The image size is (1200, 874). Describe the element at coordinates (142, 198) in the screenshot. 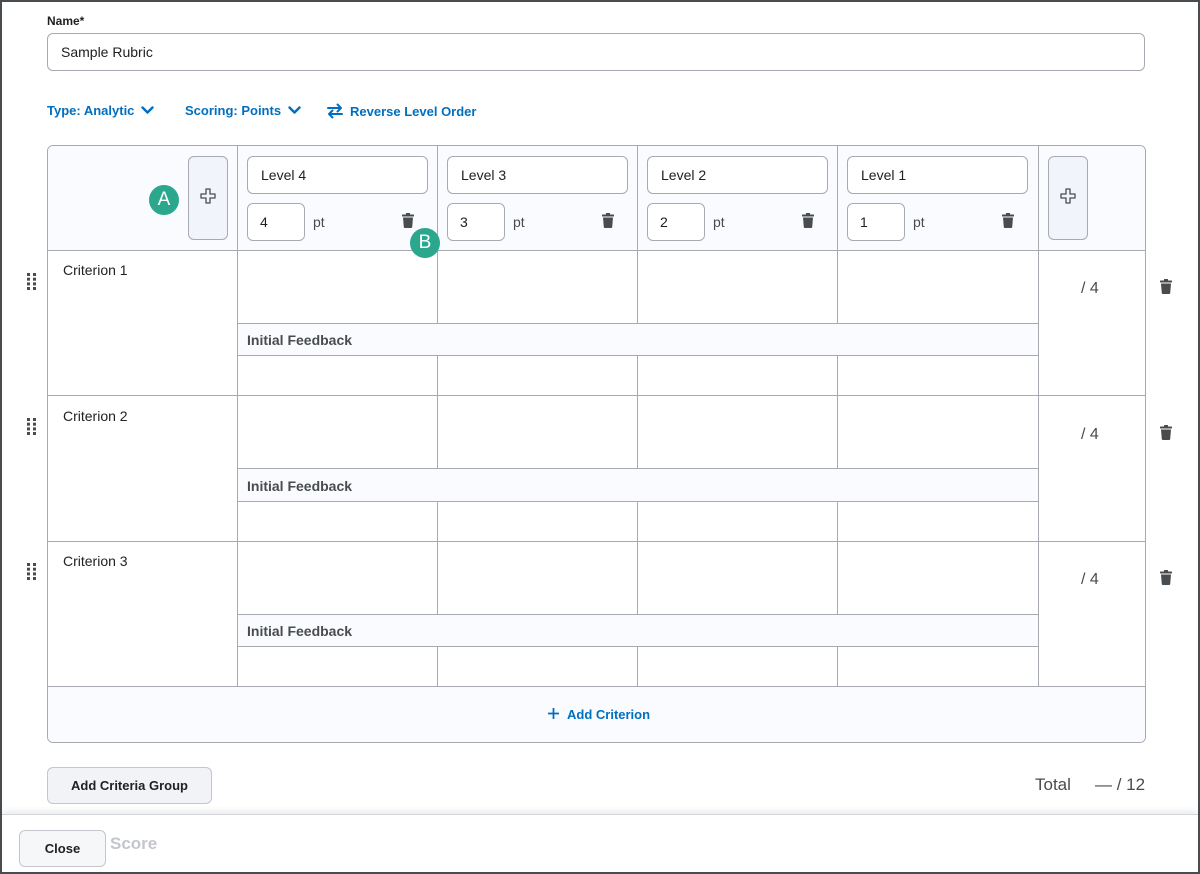

I see `header-corner-cell` at that location.